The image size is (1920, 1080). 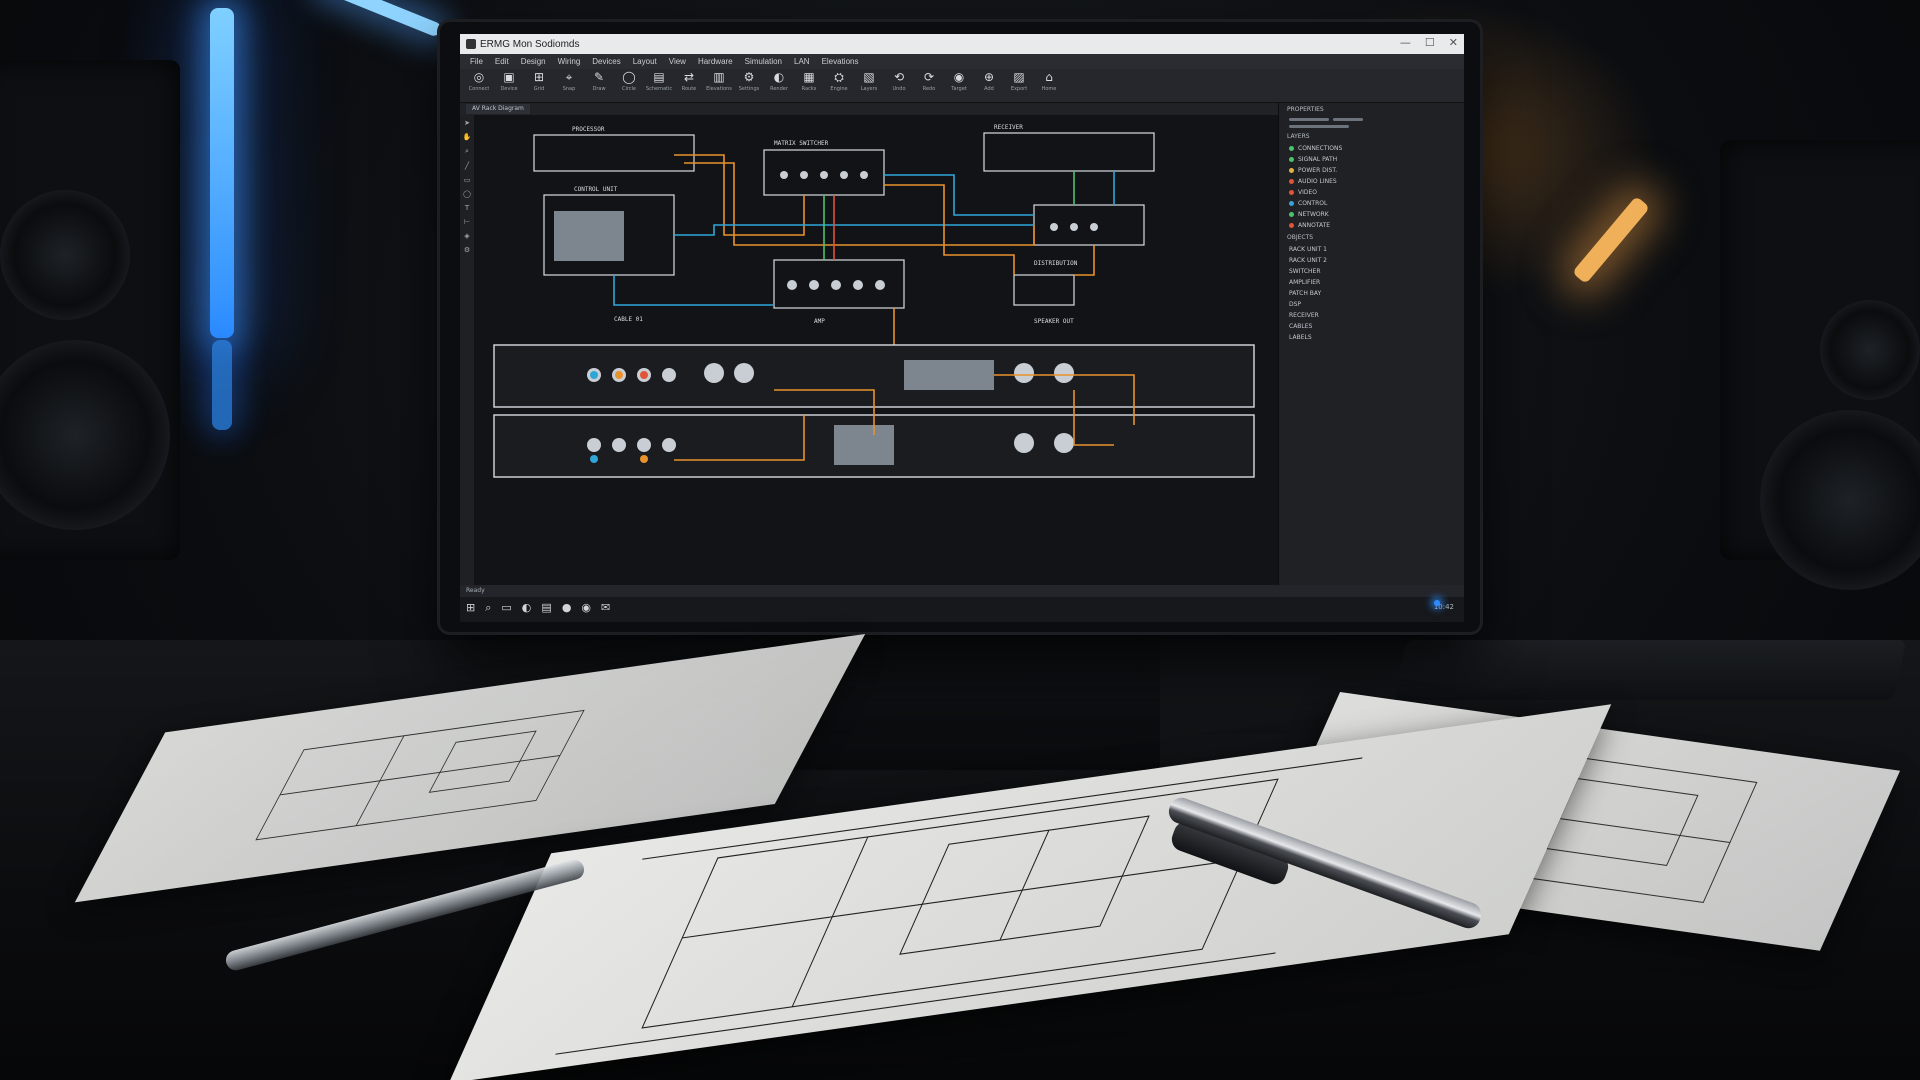 What do you see at coordinates (479, 85) in the screenshot?
I see `toolbar-button-0: ◎ Connect` at bounding box center [479, 85].